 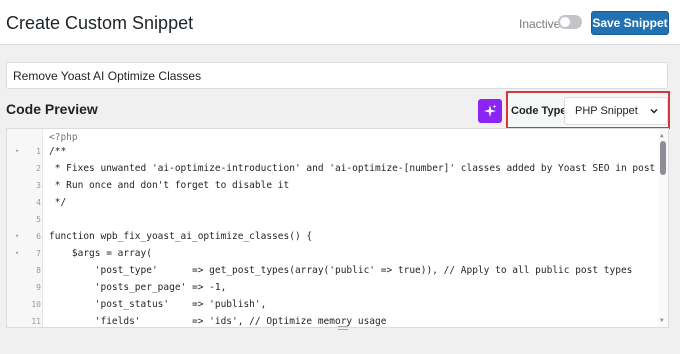 What do you see at coordinates (654, 111) in the screenshot?
I see `chevron-down-icon` at bounding box center [654, 111].